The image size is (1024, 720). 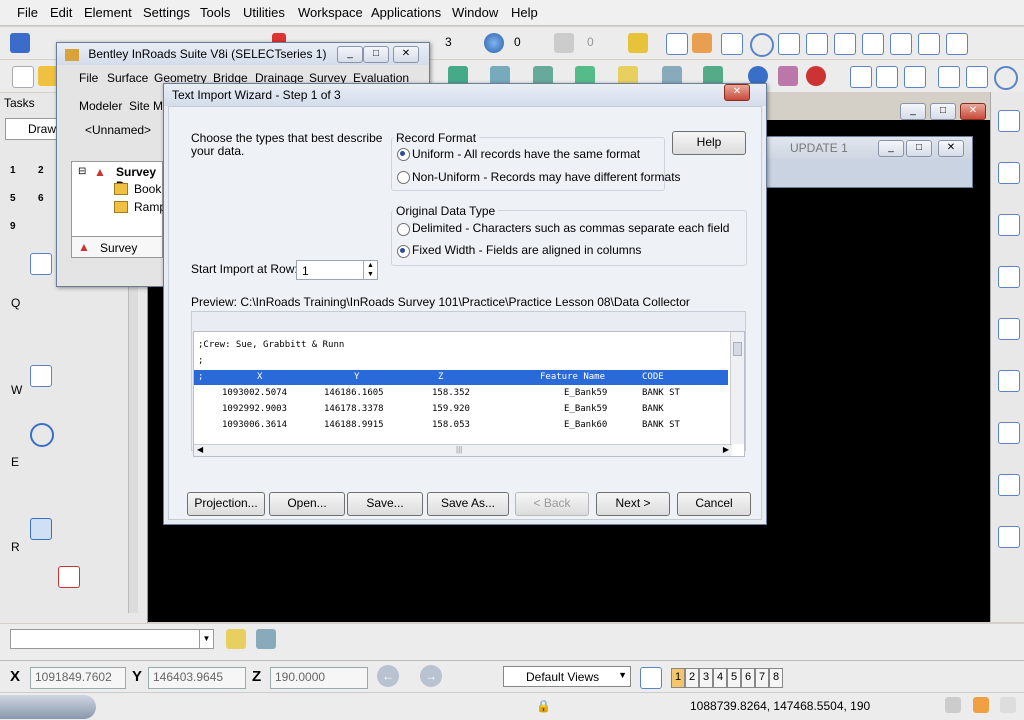 What do you see at coordinates (200, 449) in the screenshot?
I see `scroll-left-icon: ◀` at bounding box center [200, 449].